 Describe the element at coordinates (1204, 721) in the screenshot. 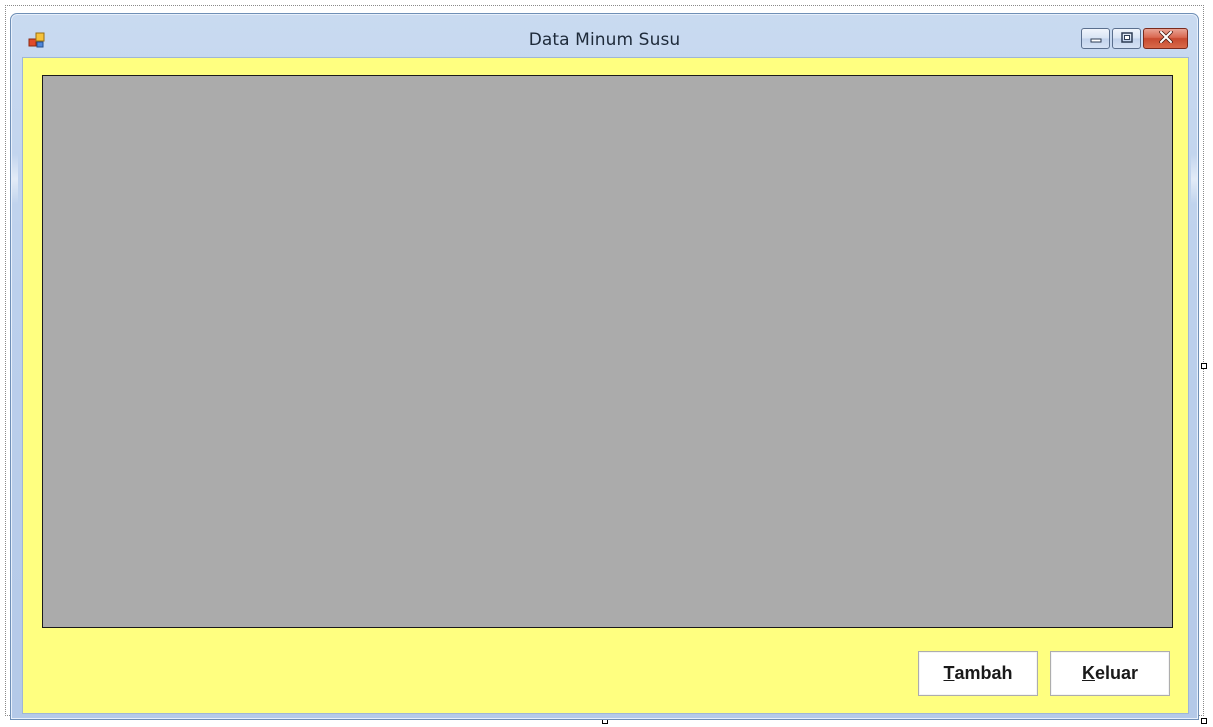

I see `resize-handle-corner` at that location.